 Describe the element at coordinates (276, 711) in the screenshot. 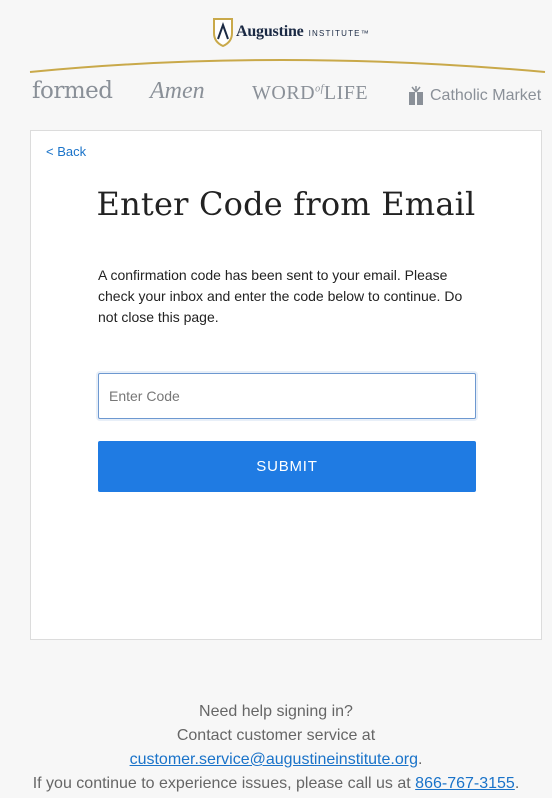

I see `help-heading: Need help signing in?` at that location.